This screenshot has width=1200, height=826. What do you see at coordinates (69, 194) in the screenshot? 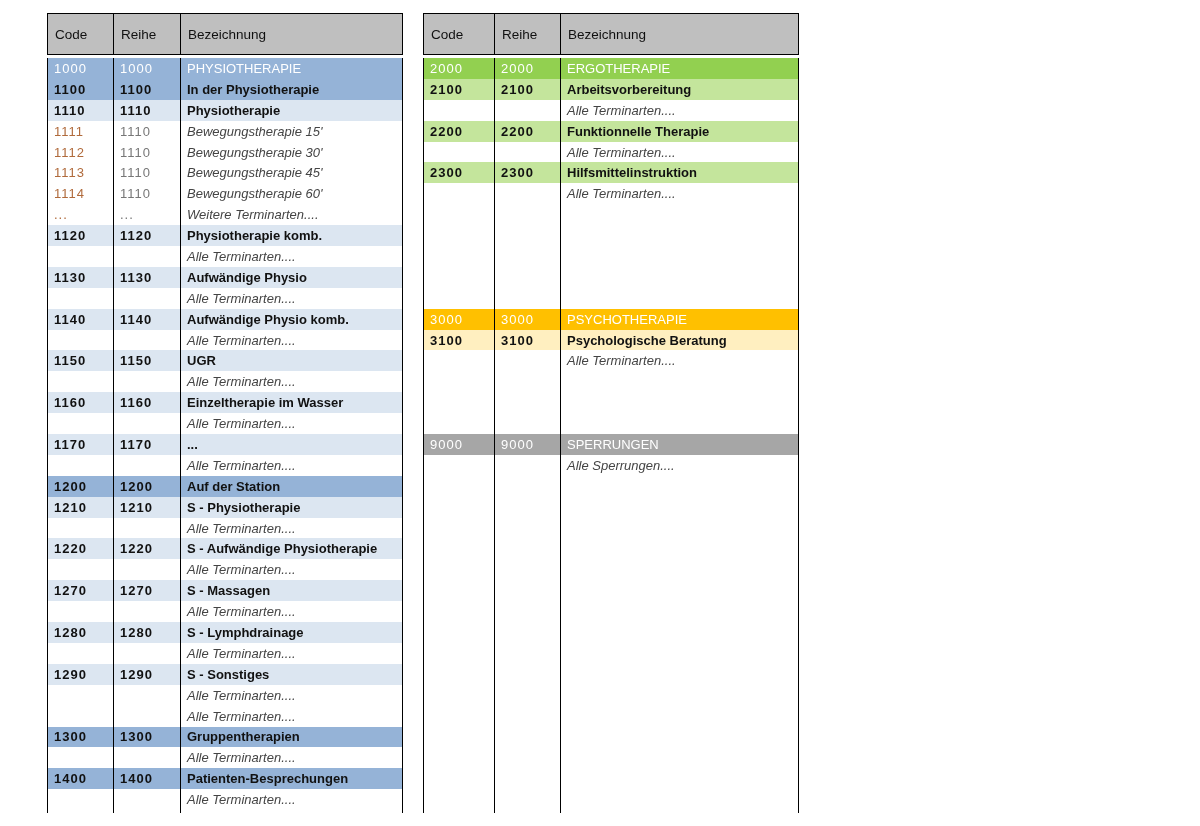
I see `code-cell-text: 1114` at bounding box center [69, 194].